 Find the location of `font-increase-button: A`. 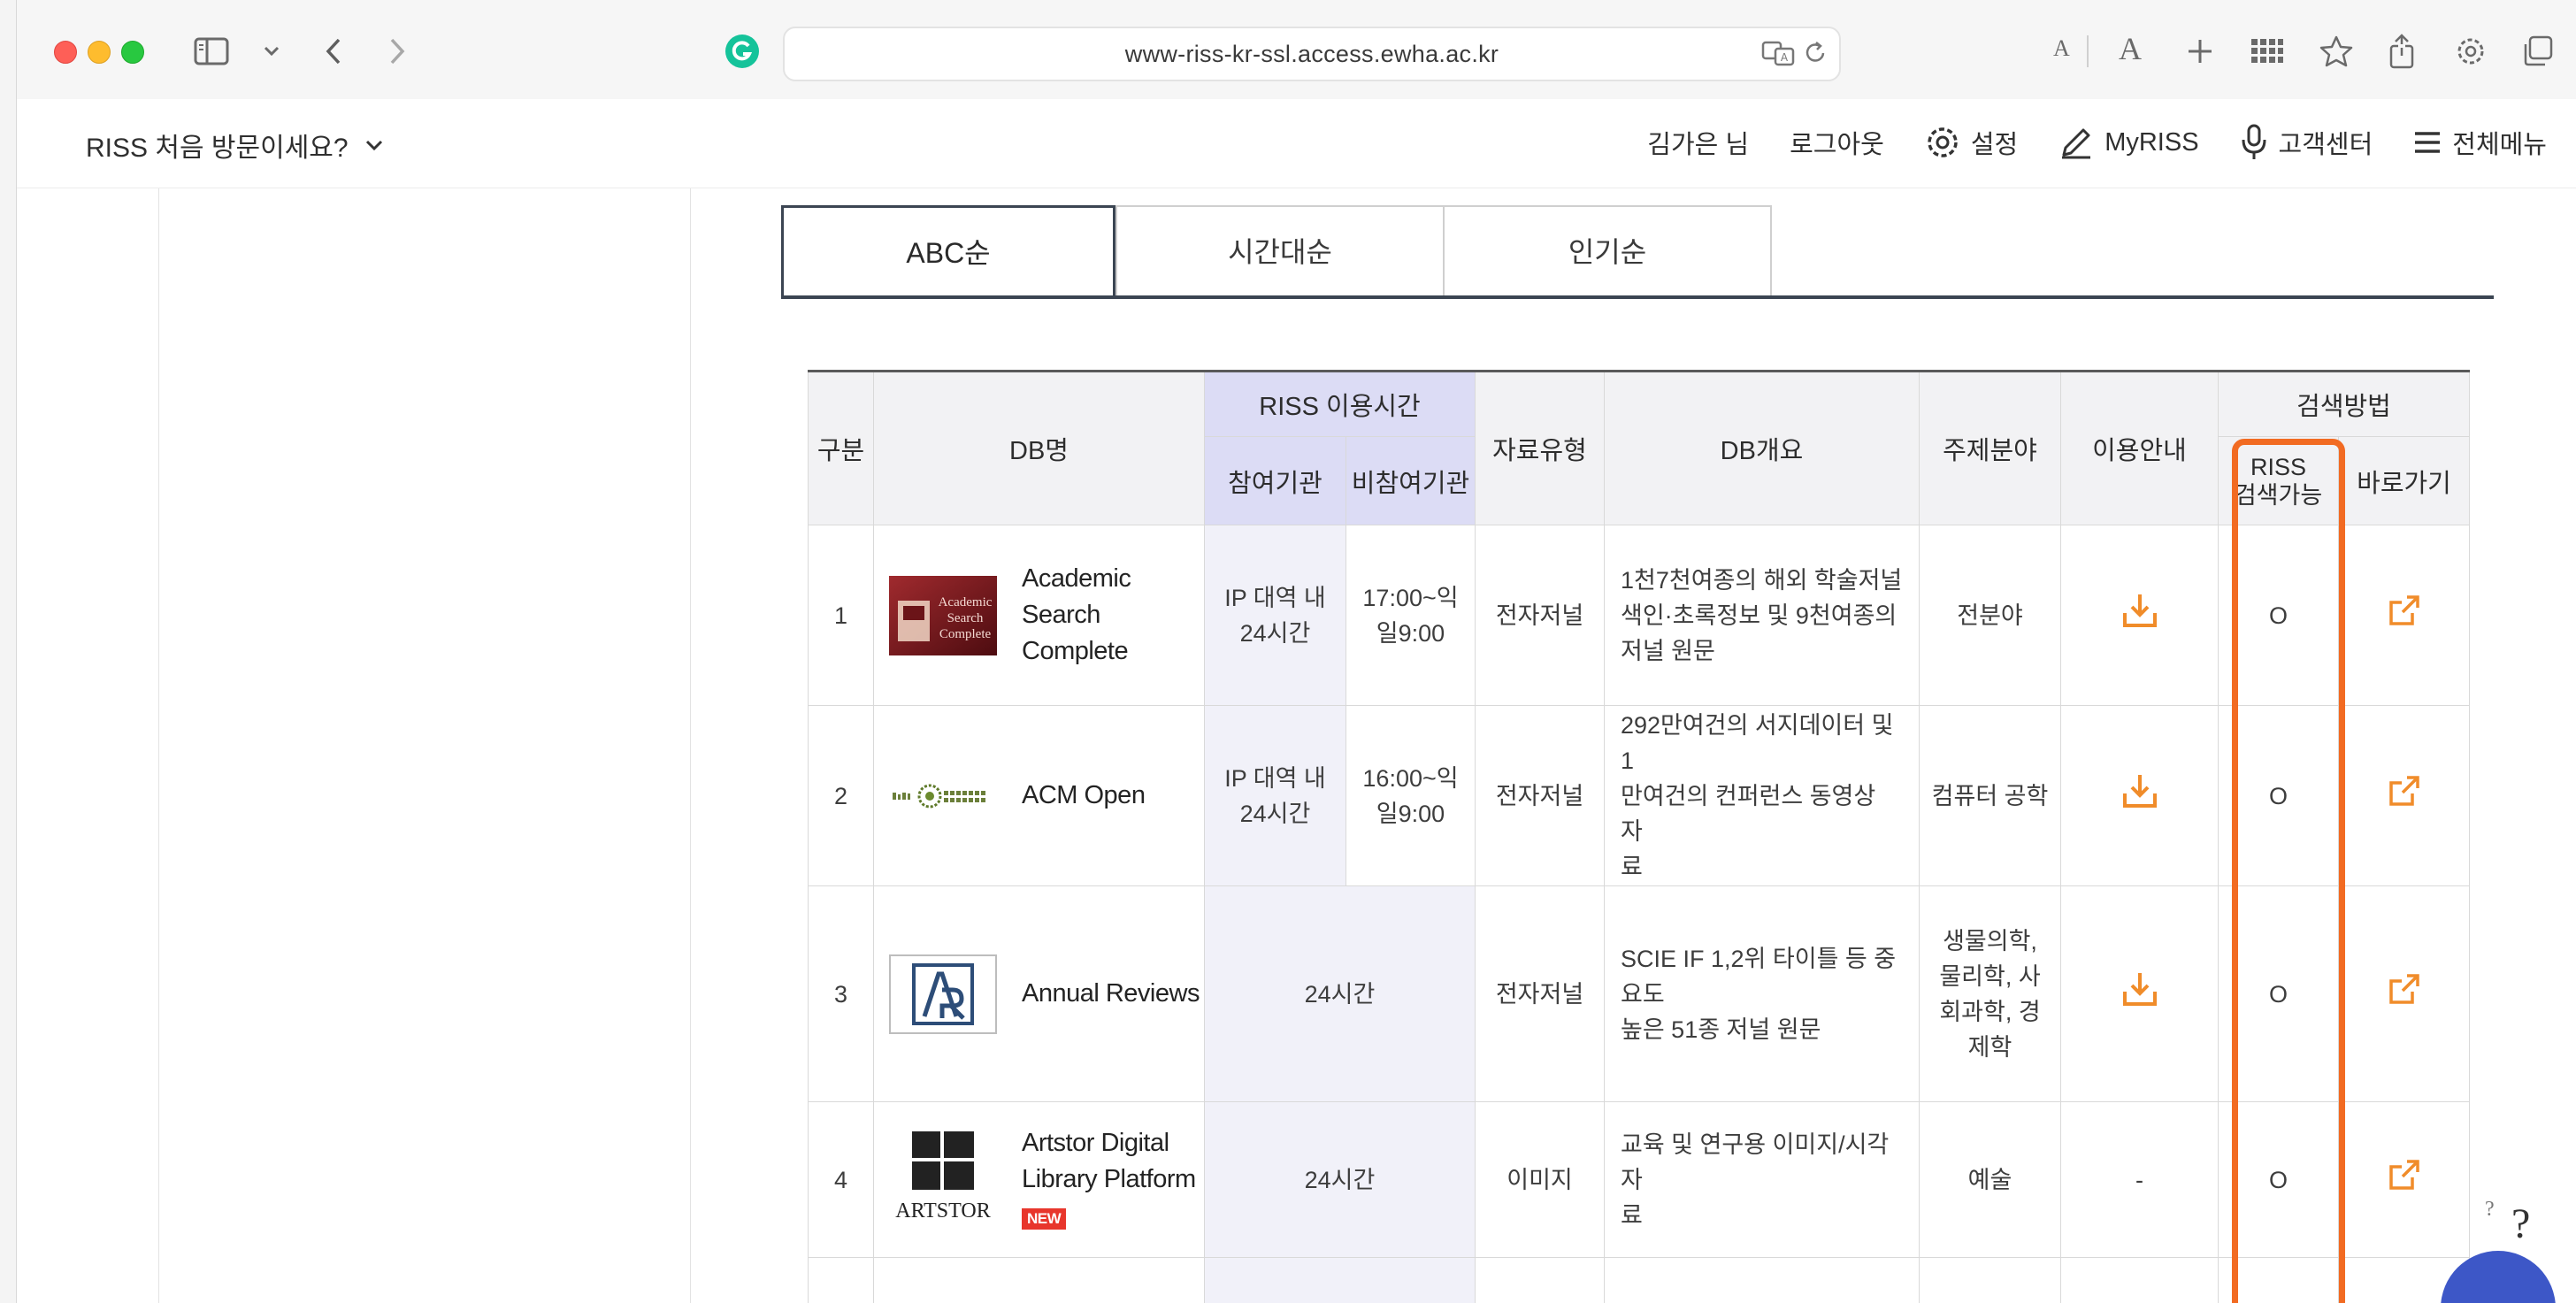

font-increase-button: A is located at coordinates (2130, 48).